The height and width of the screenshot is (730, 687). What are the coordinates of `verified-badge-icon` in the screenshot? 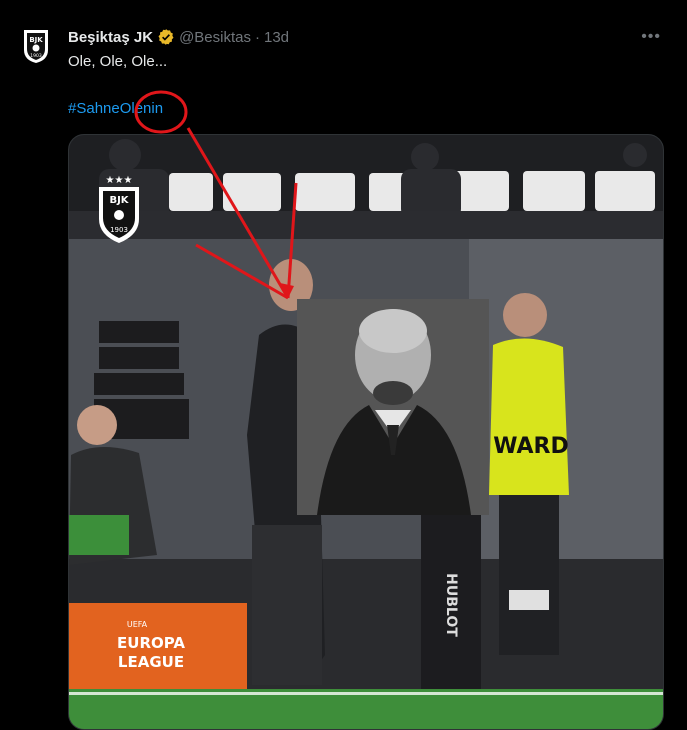 It's located at (166, 37).